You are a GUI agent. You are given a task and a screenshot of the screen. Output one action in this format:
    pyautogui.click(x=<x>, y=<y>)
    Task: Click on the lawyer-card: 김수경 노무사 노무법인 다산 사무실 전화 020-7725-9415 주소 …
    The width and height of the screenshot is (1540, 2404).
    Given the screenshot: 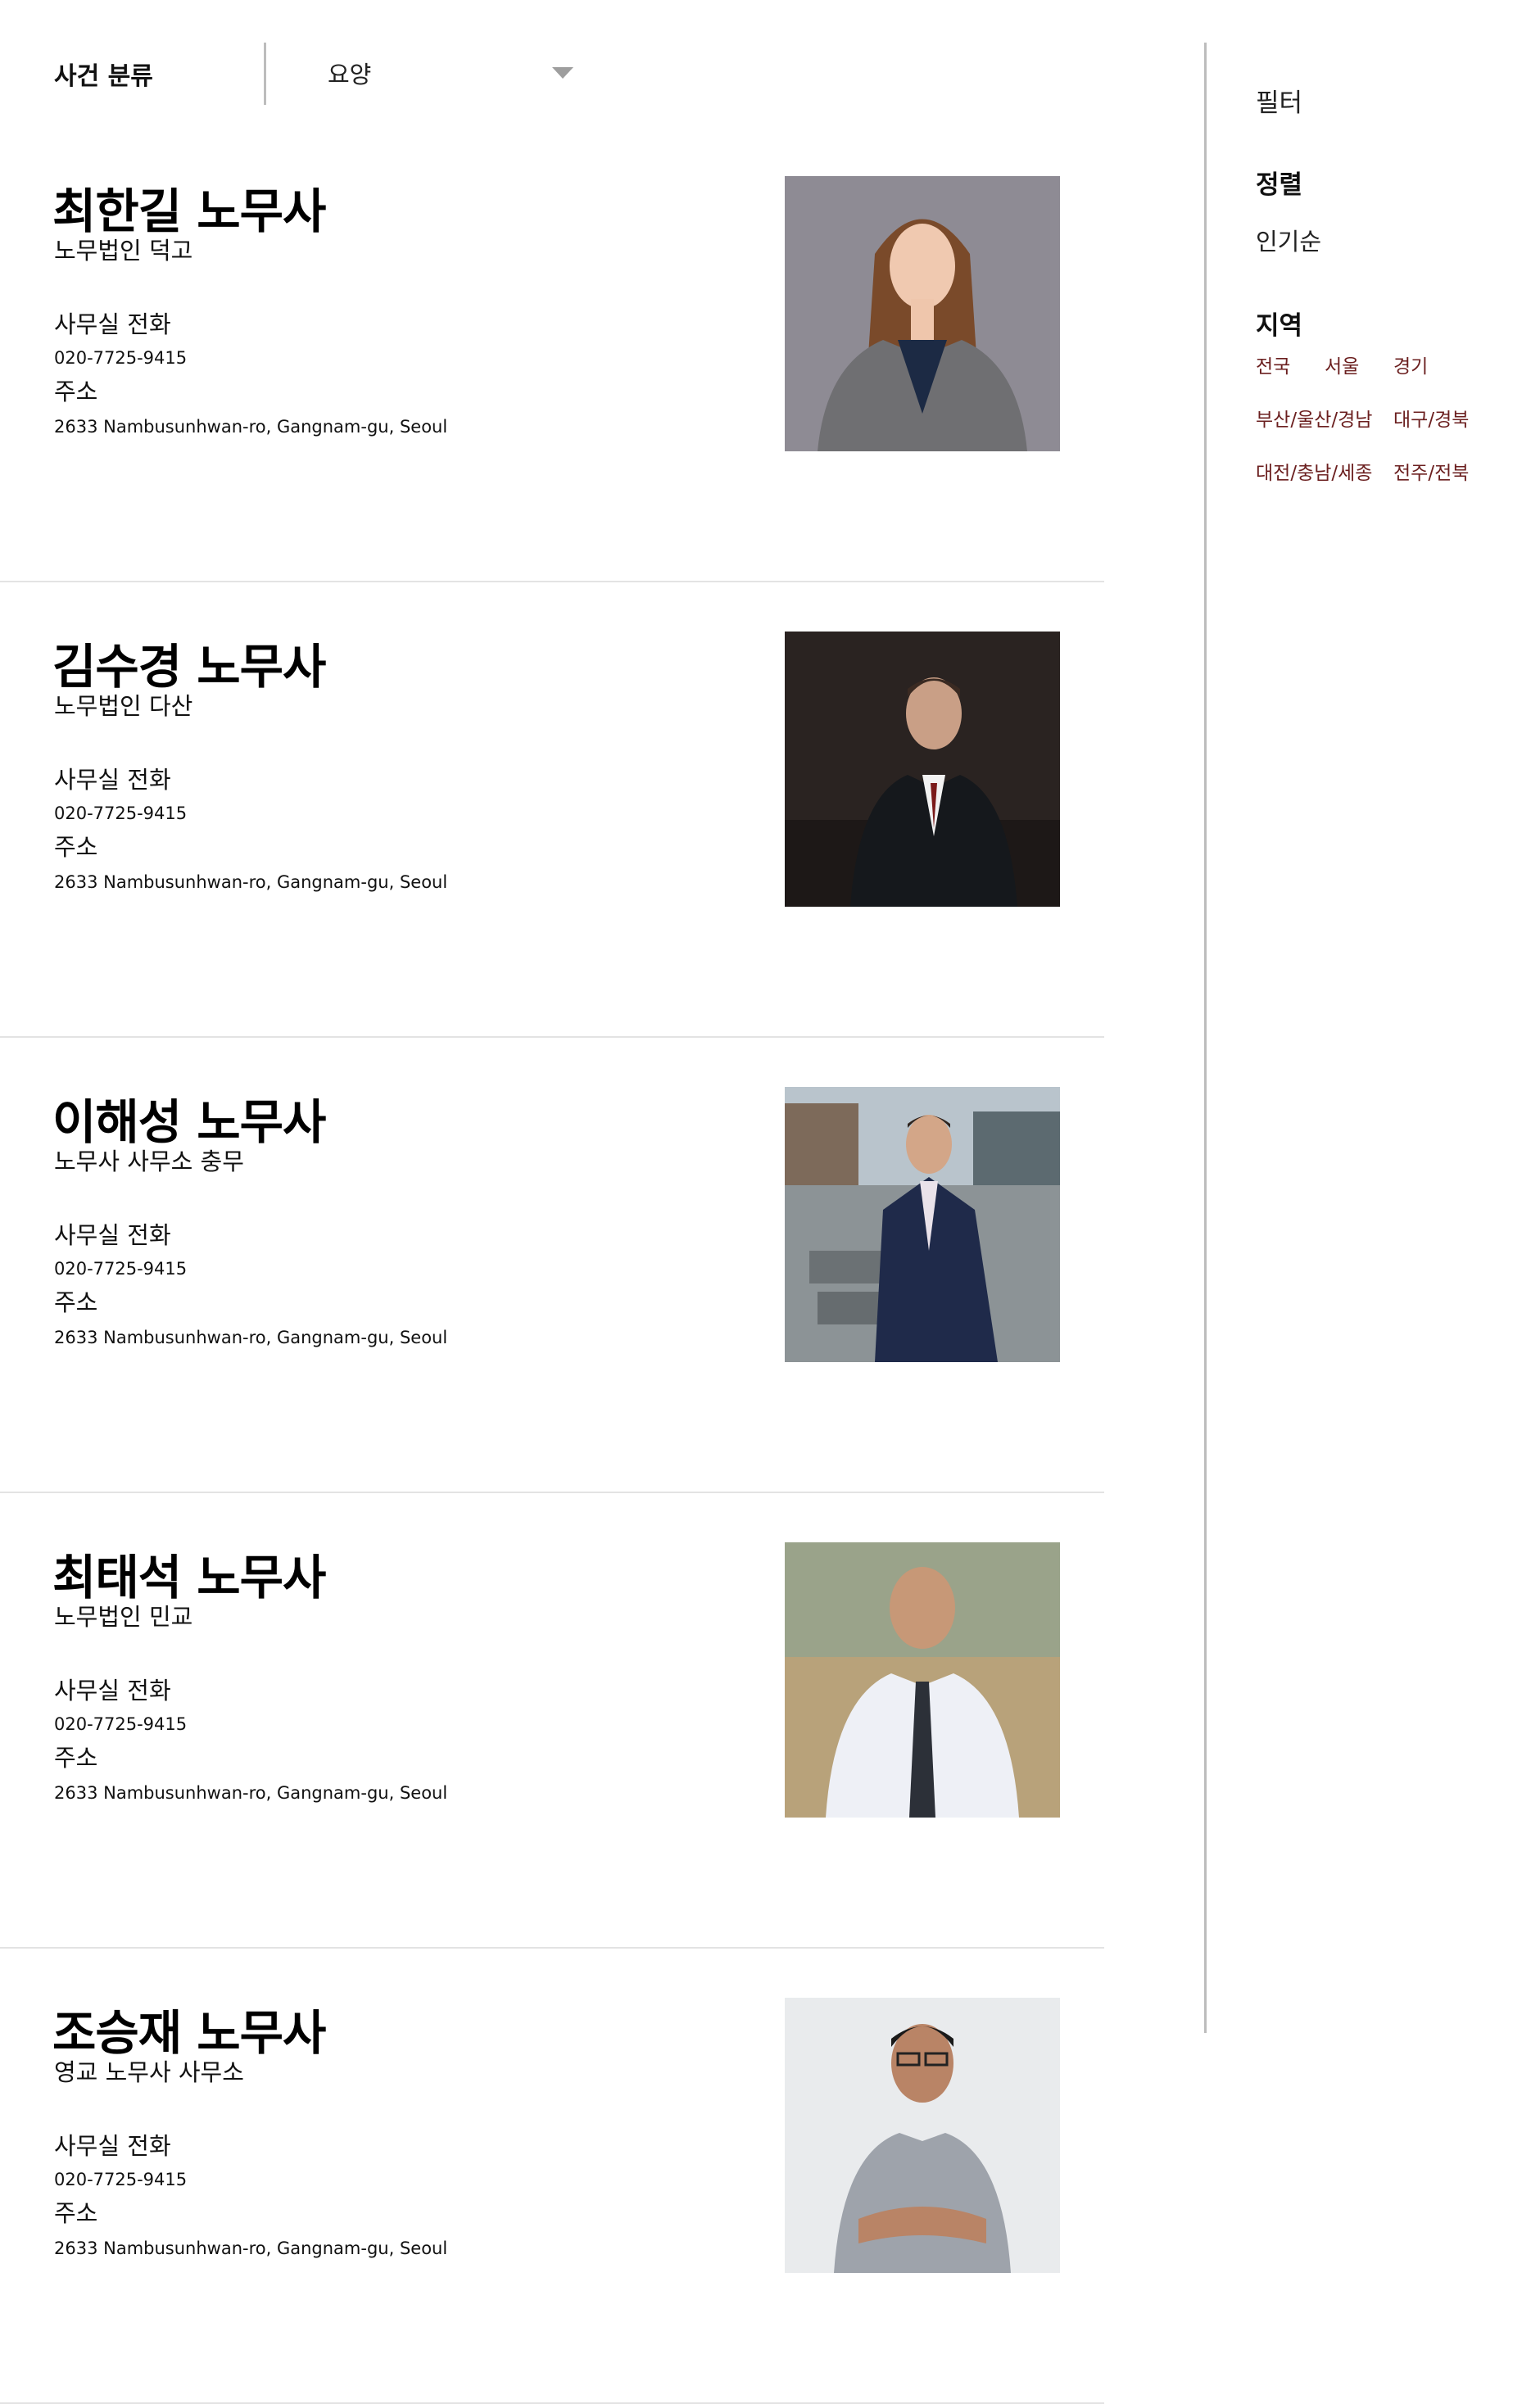 What is the action you would take?
    pyautogui.click(x=552, y=810)
    